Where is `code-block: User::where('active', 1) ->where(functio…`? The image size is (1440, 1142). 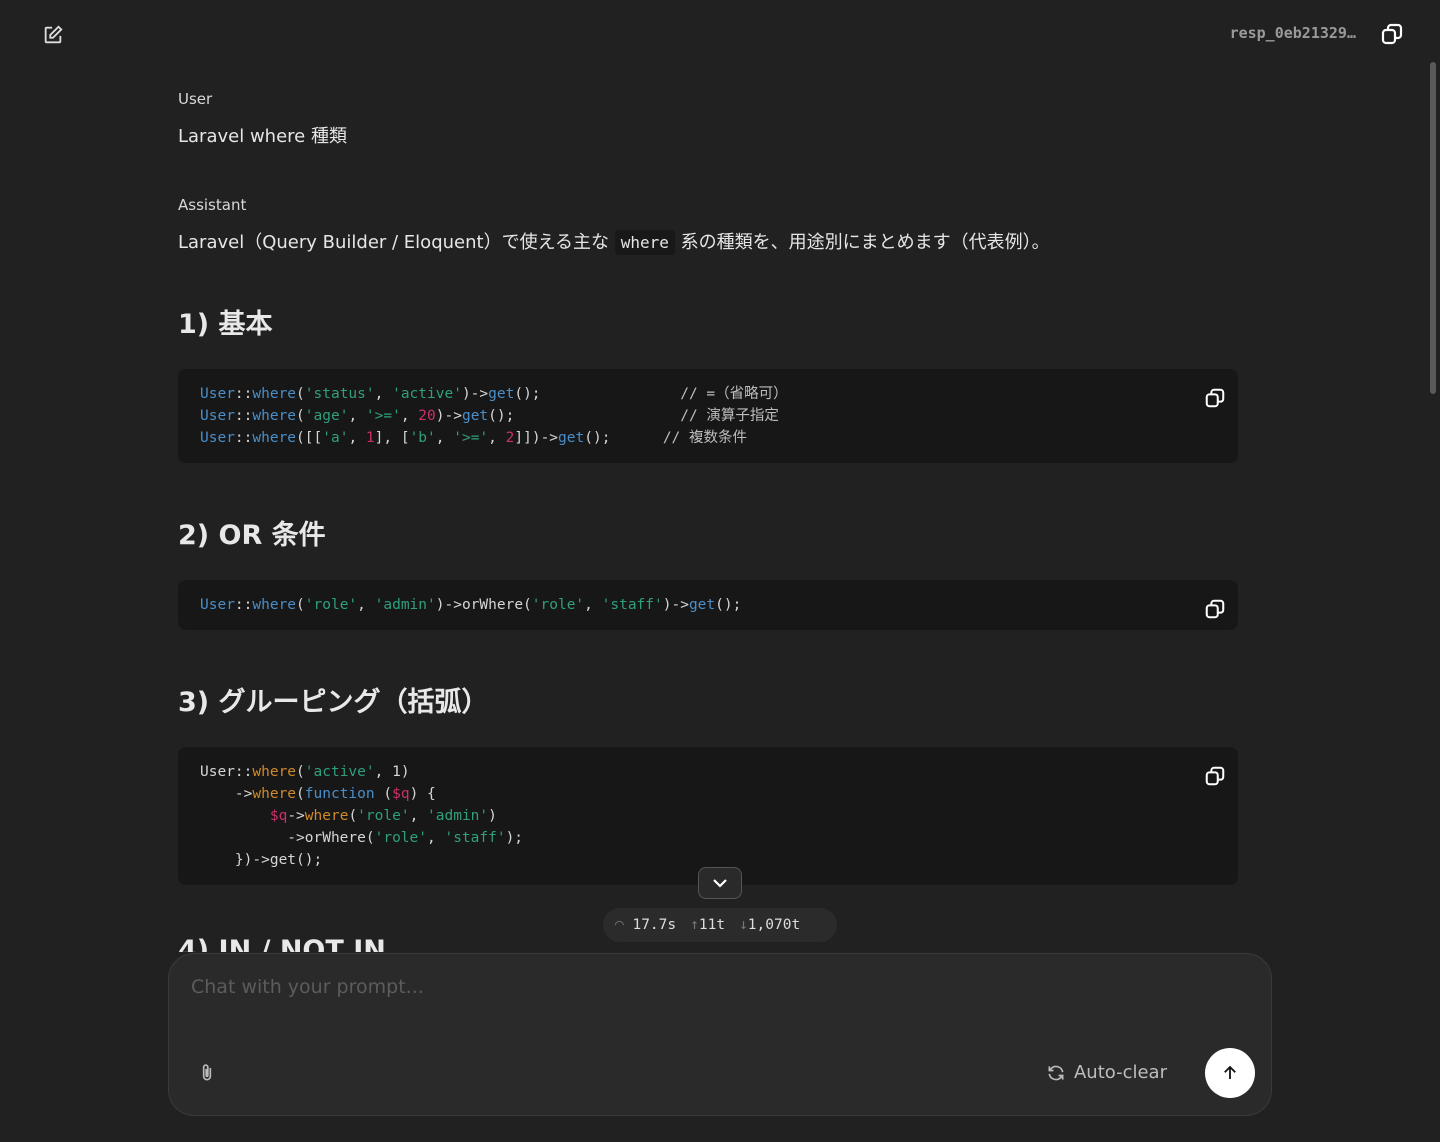 code-block: User::where('active', 1) ->where(functio… is located at coordinates (708, 816).